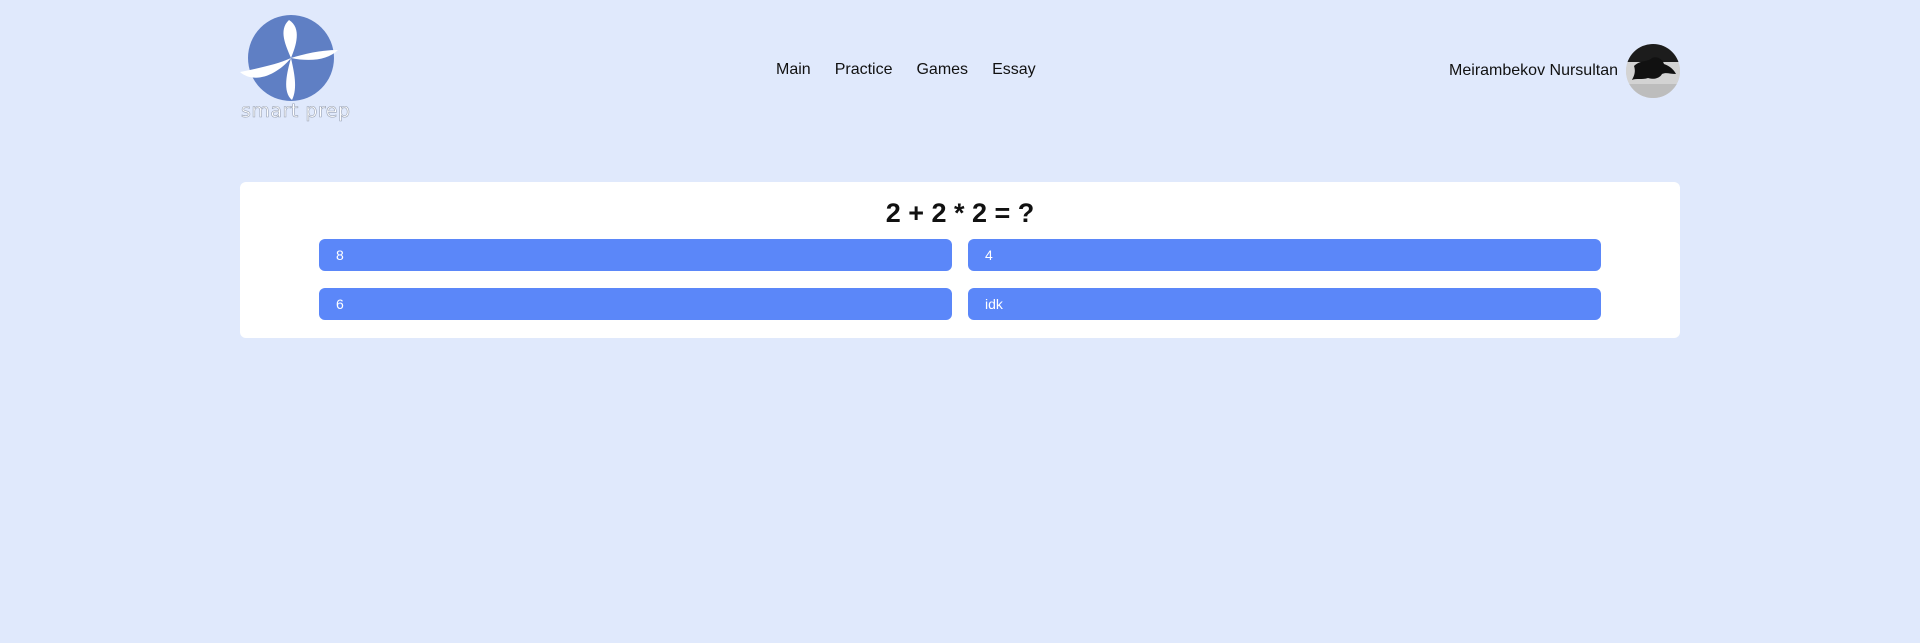 The image size is (1920, 643). I want to click on nav-item-practice: Practice, so click(864, 70).